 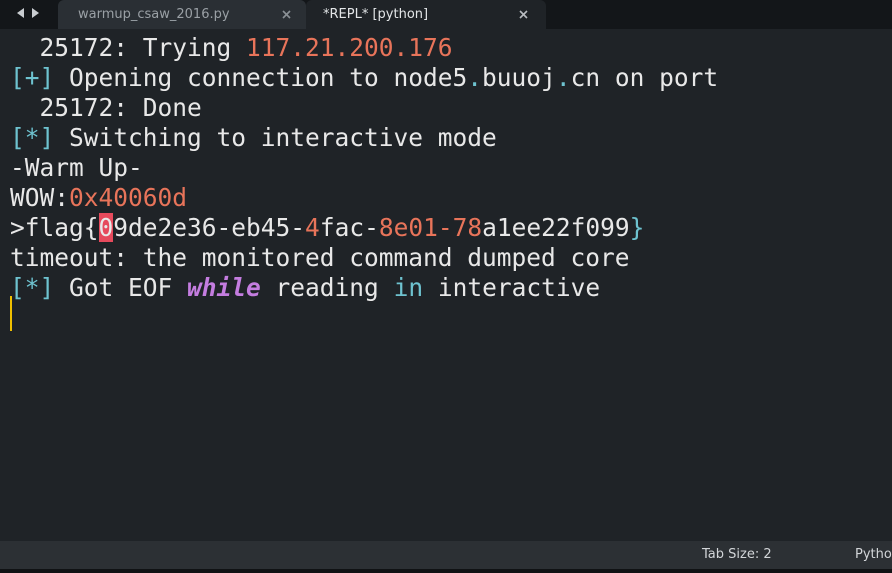 What do you see at coordinates (408, 287) in the screenshot?
I see `keyword: in` at bounding box center [408, 287].